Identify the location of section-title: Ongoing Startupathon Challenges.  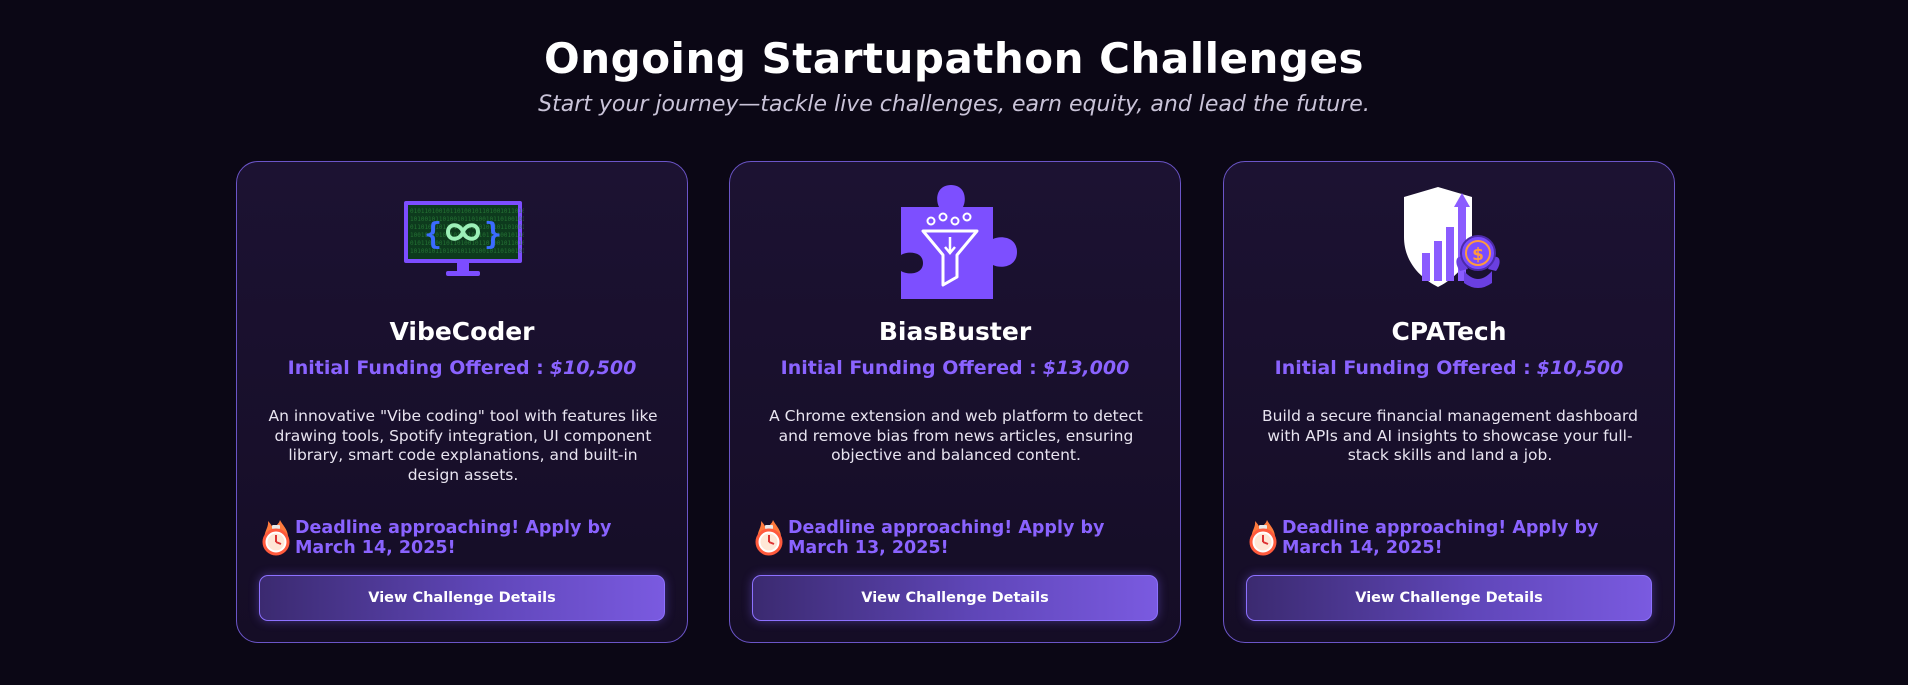
(954, 58).